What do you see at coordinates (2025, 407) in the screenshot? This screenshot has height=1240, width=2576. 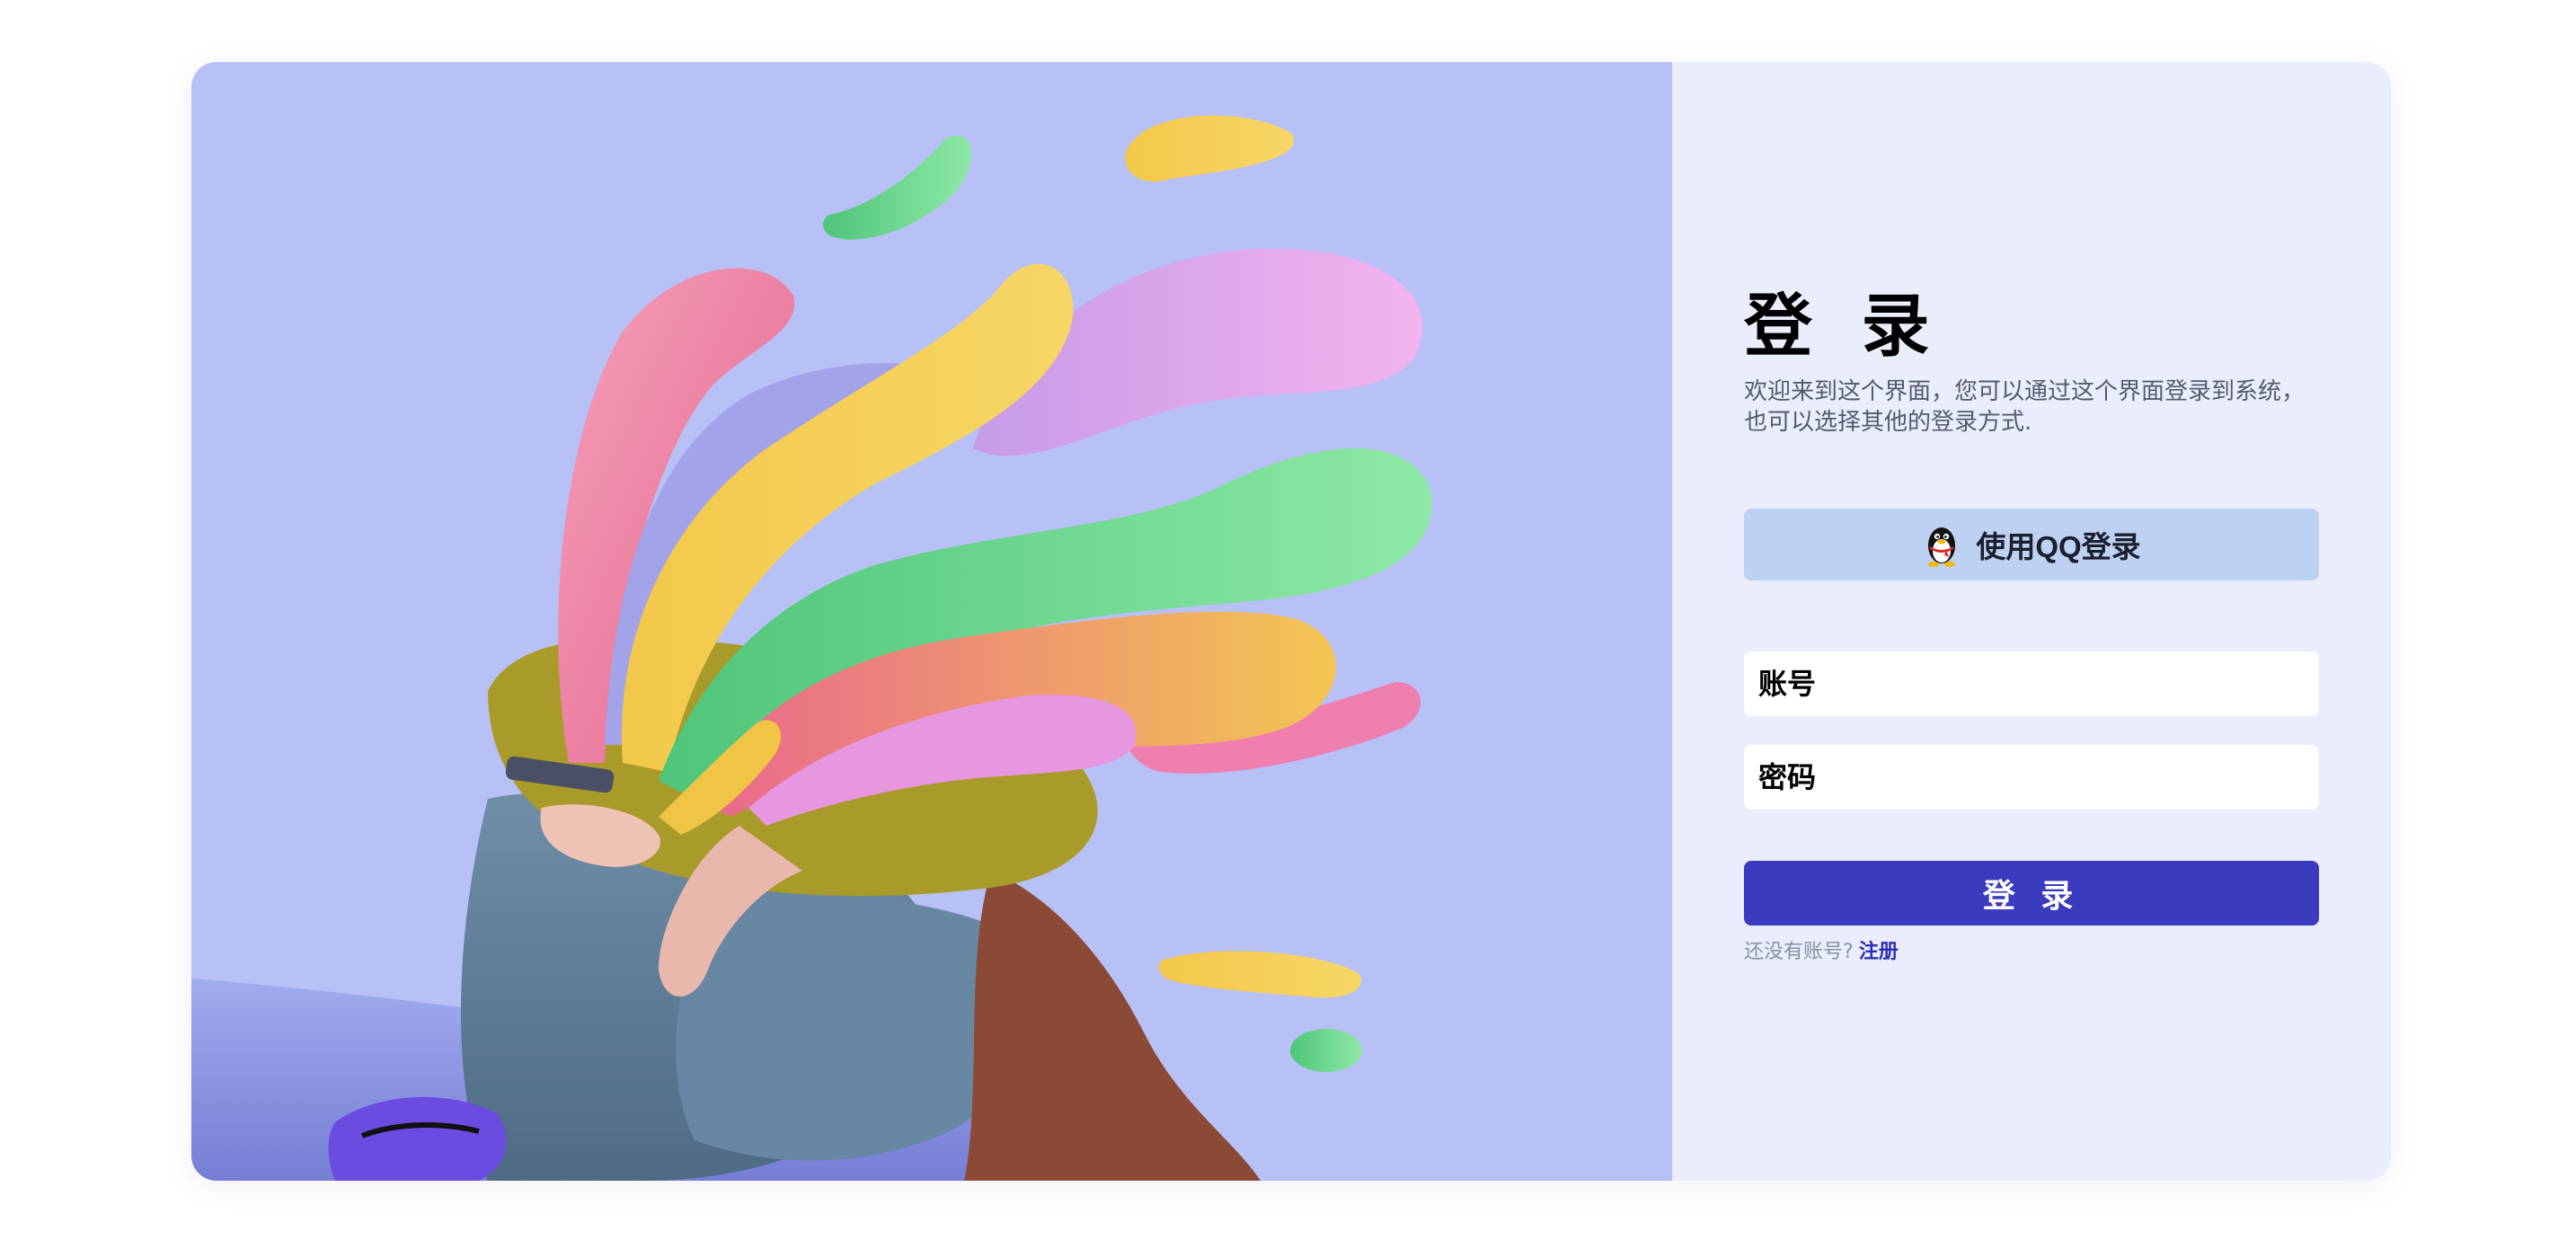 I see `page-subtitle: 欢迎来到这个界面，您可以通过这个界面登录到系统，也可以选择其他的登录方式.` at bounding box center [2025, 407].